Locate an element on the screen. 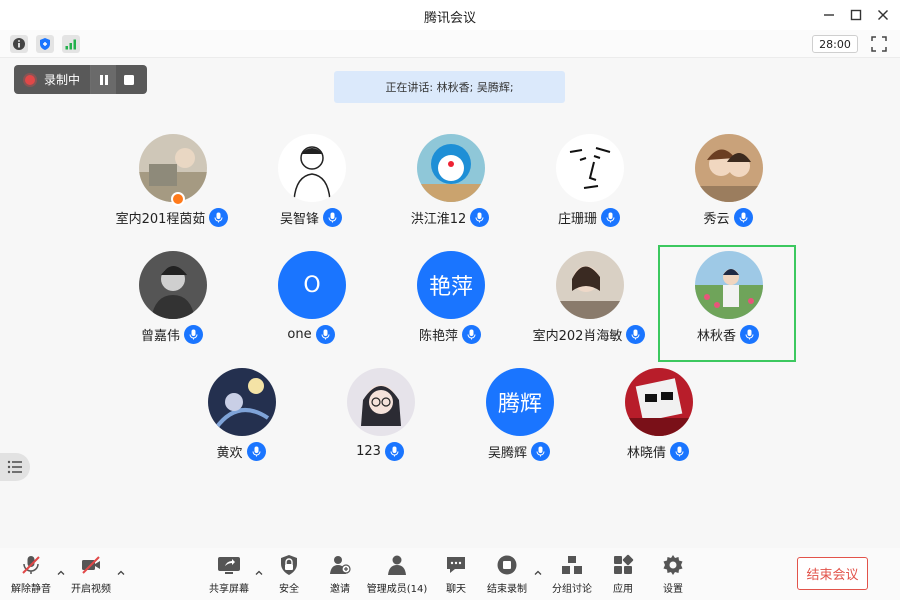  participant-tile: O one is located at coordinates (311, 306).